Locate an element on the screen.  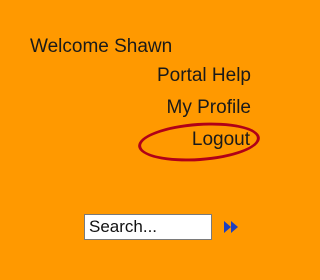
search-input is located at coordinates (148, 227).